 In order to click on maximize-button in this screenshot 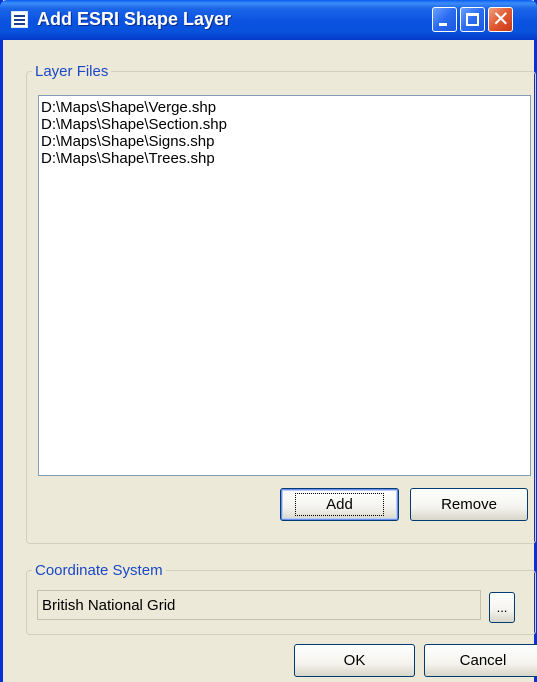, I will do `click(472, 19)`.